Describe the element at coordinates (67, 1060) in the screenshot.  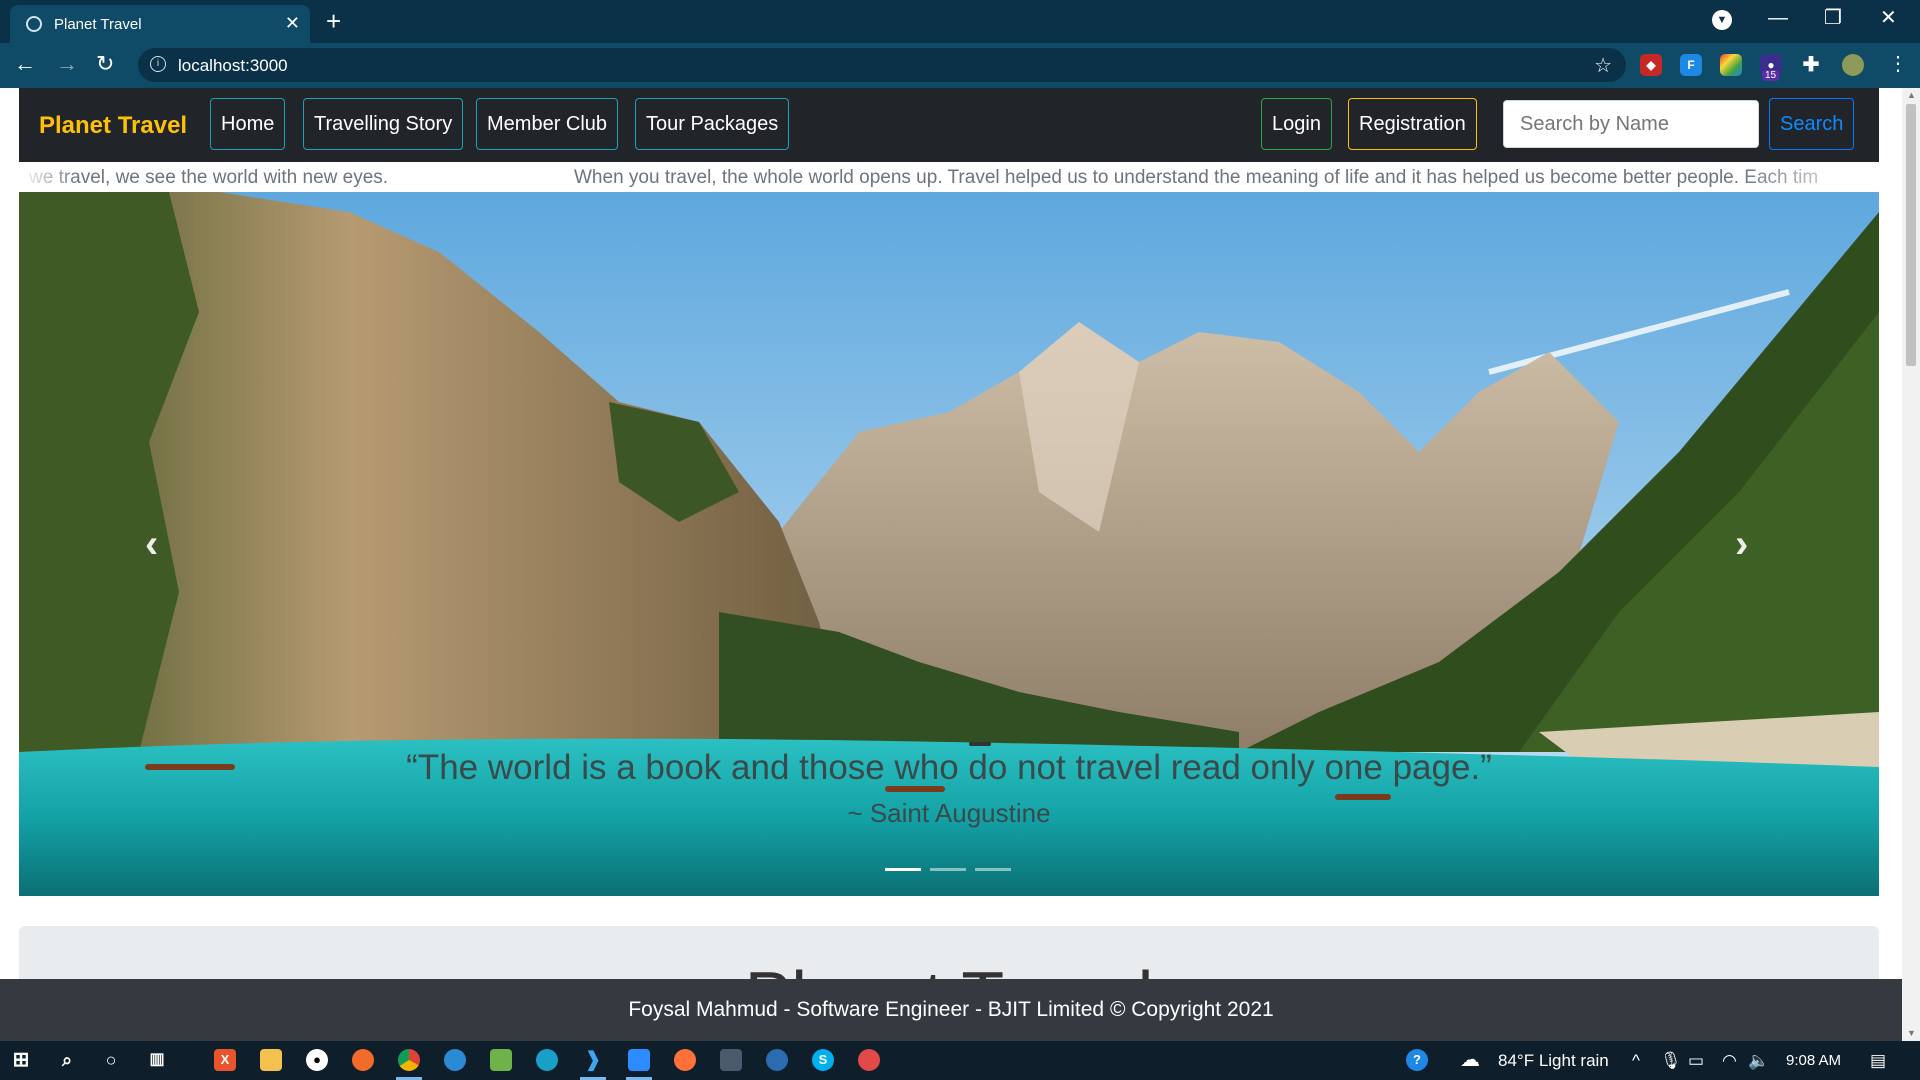
I see `search-icon: ⌕` at that location.